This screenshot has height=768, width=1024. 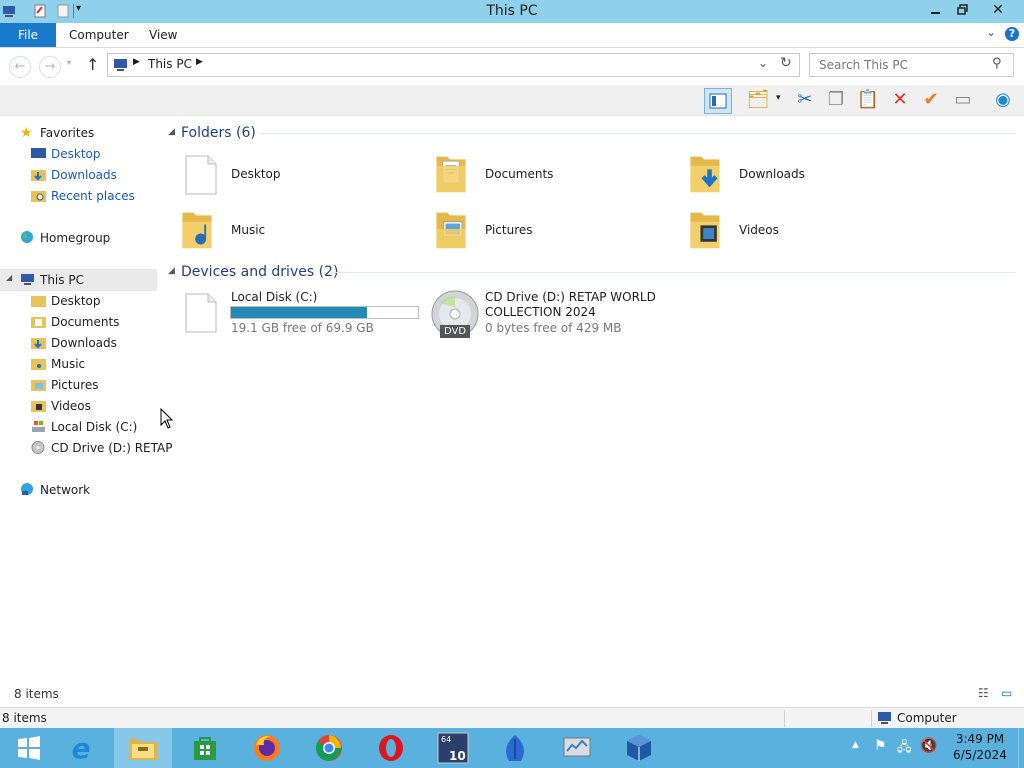 What do you see at coordinates (218, 133) in the screenshot?
I see `folders-header: Folders (6)` at bounding box center [218, 133].